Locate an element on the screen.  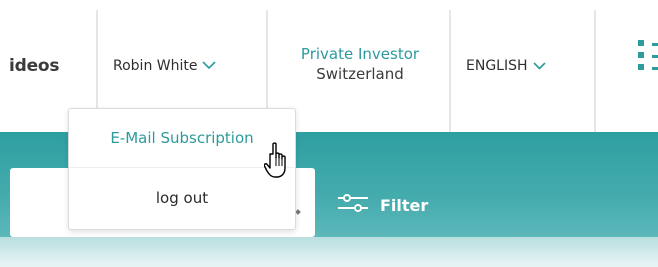
user-menu-button: Robin White is located at coordinates (165, 66).